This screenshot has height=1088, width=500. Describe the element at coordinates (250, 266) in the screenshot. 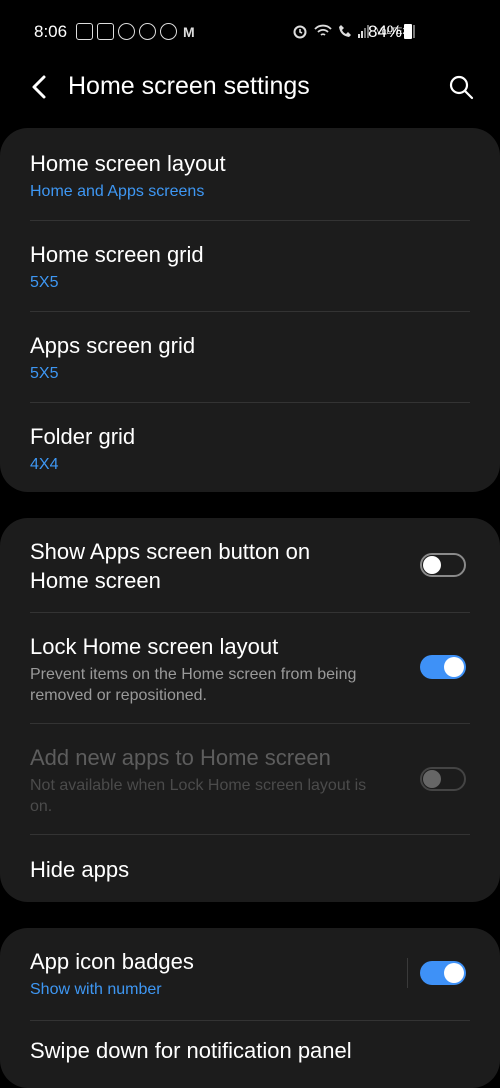

I see `home-screen-grid-item: Home screen grid 5X5` at that location.